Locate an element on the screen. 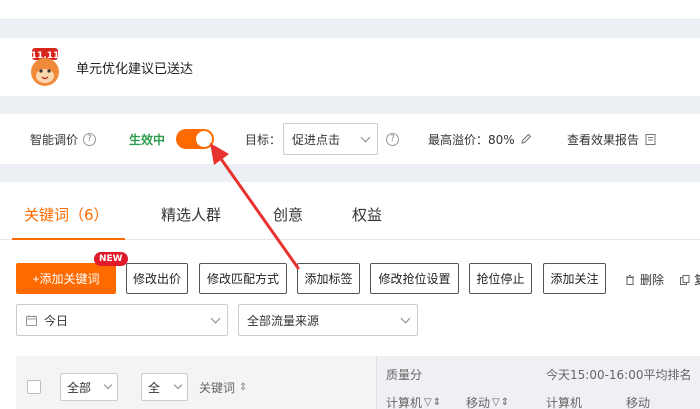 This screenshot has height=409, width=700. delete-action: 删除 is located at coordinates (644, 279).